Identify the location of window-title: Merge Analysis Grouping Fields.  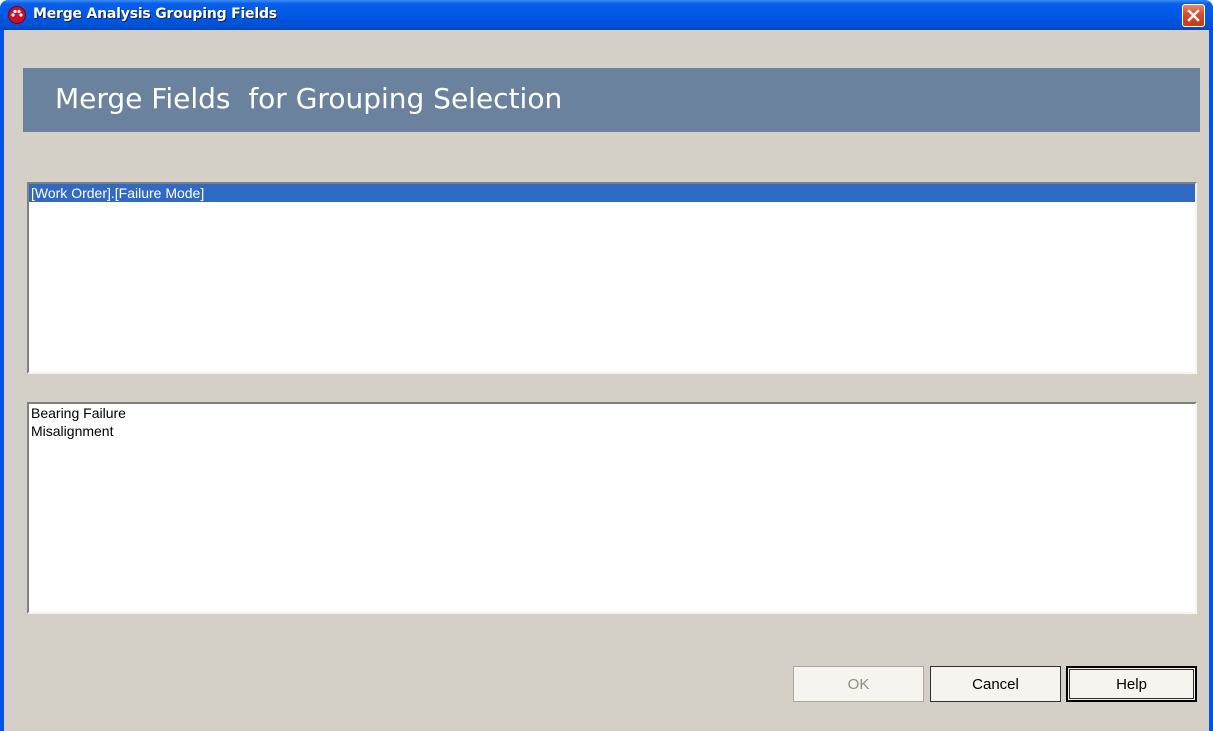
(155, 14).